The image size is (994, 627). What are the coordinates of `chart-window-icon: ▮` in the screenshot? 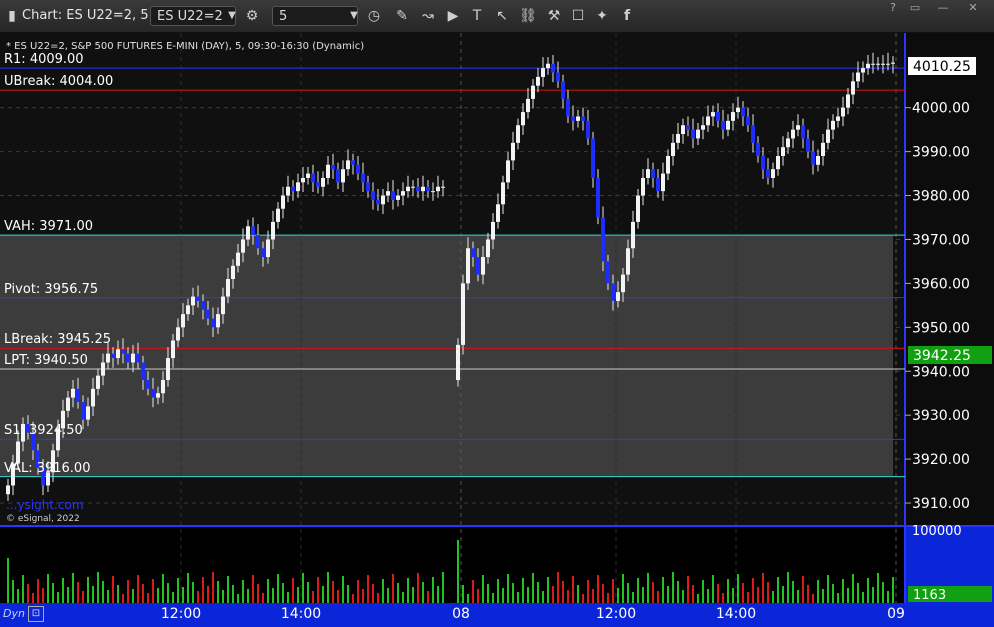 It's located at (12, 16).